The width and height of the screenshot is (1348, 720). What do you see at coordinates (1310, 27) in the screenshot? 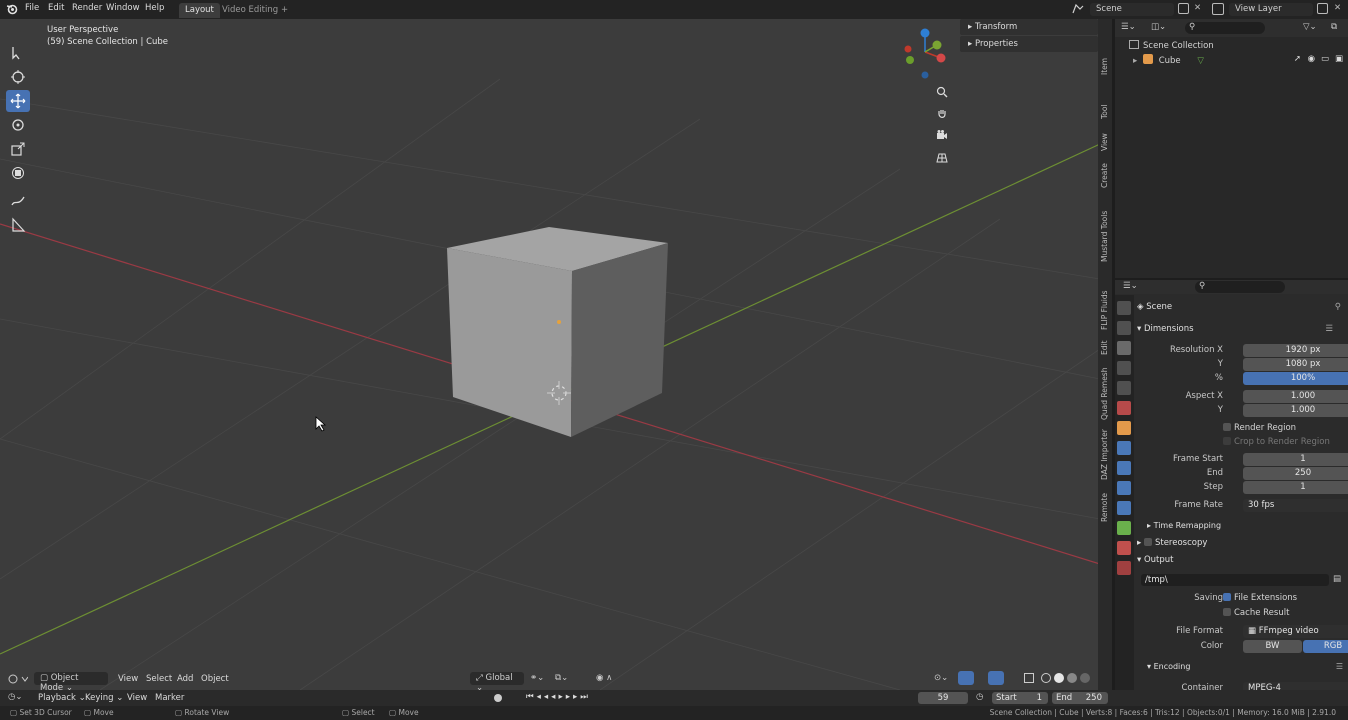
I see `filter-icon: ▽⌄` at bounding box center [1310, 27].